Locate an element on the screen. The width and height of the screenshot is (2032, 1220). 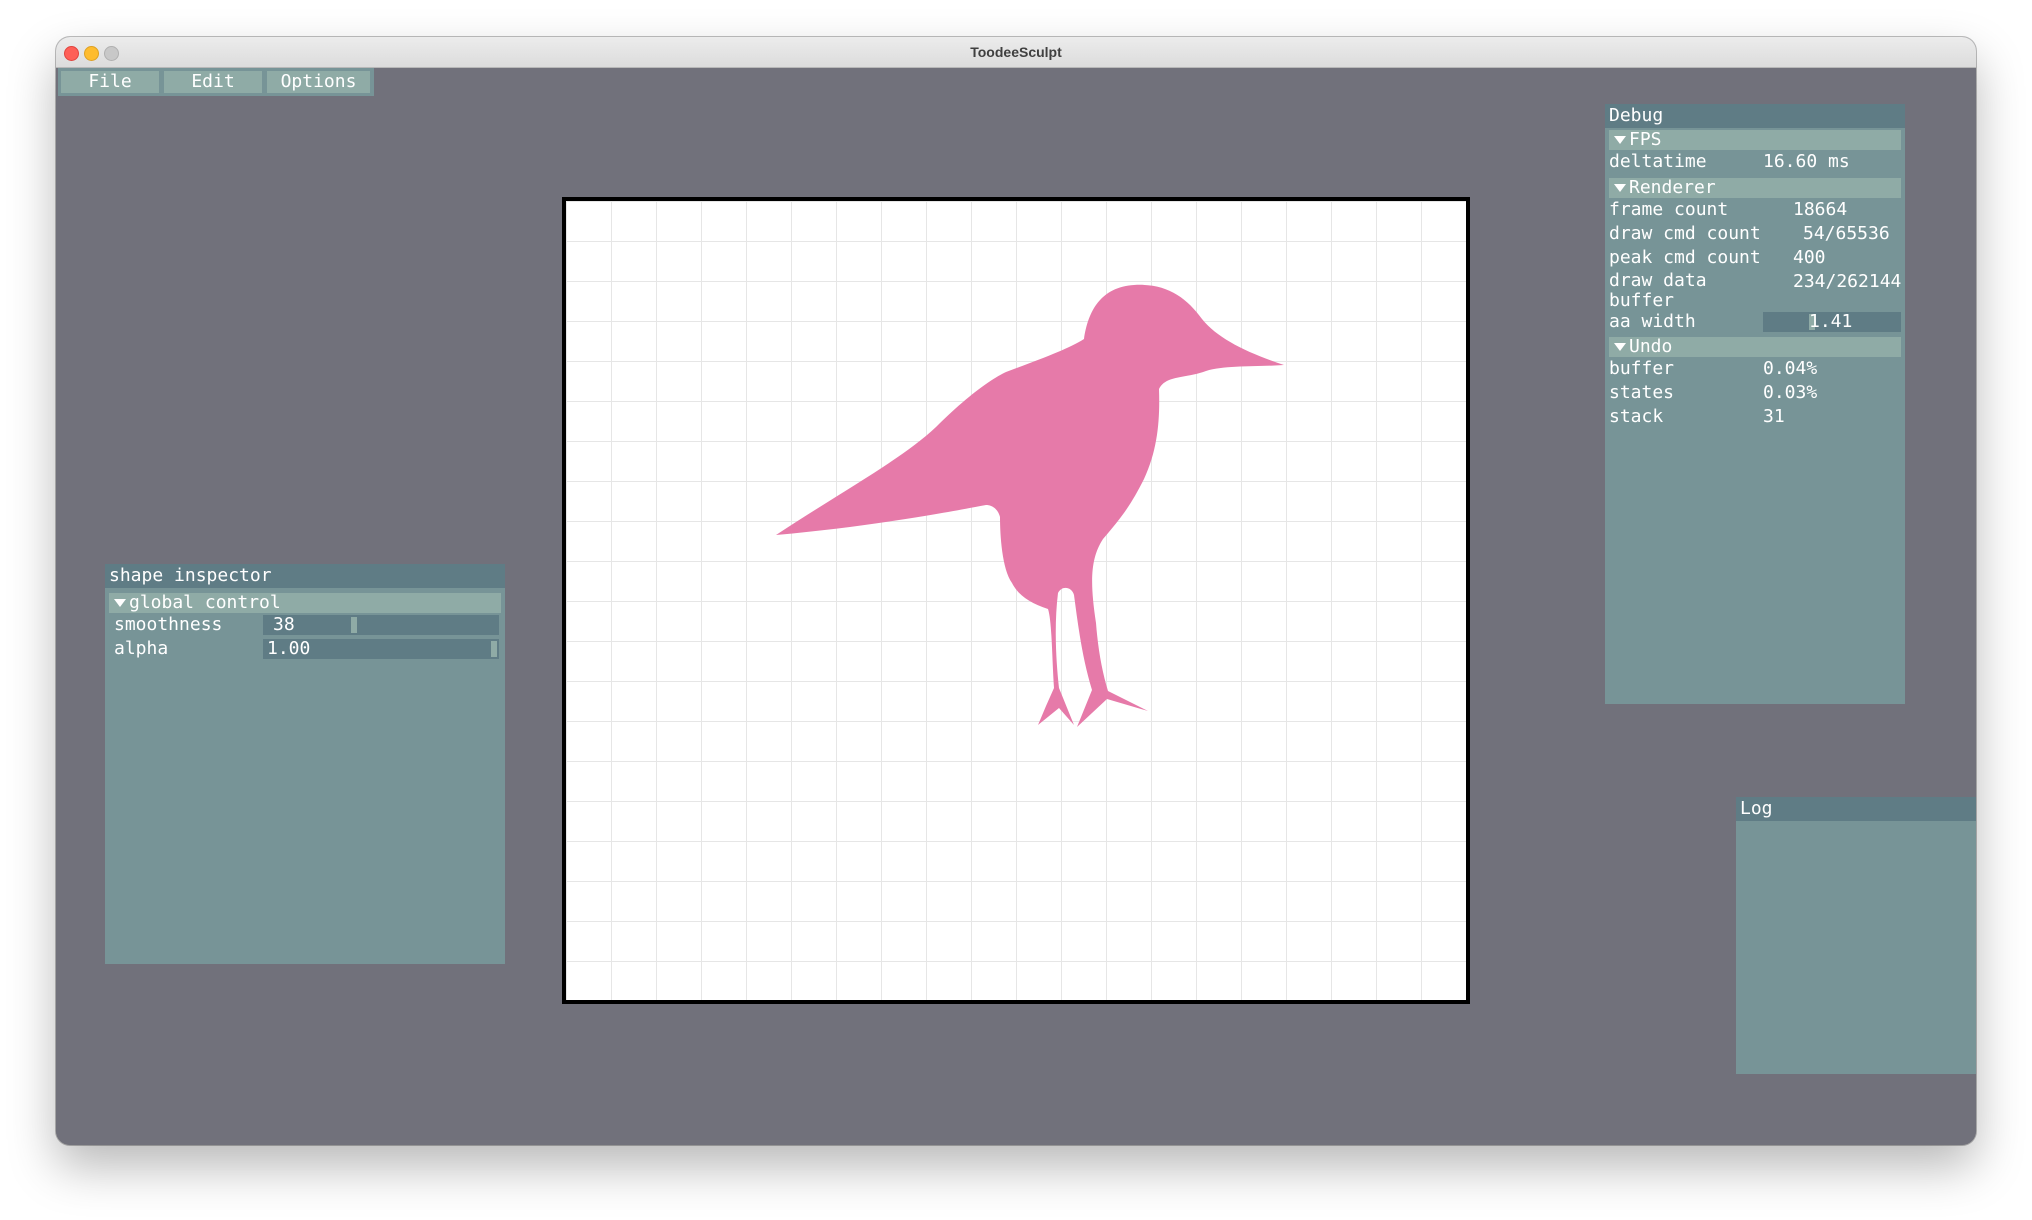
menu-options: Options is located at coordinates (318, 82).